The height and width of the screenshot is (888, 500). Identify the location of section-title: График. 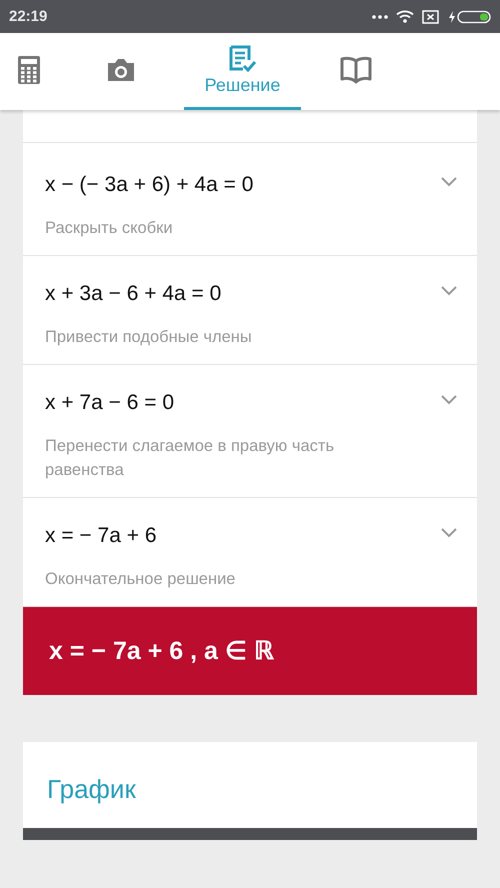
(91, 789).